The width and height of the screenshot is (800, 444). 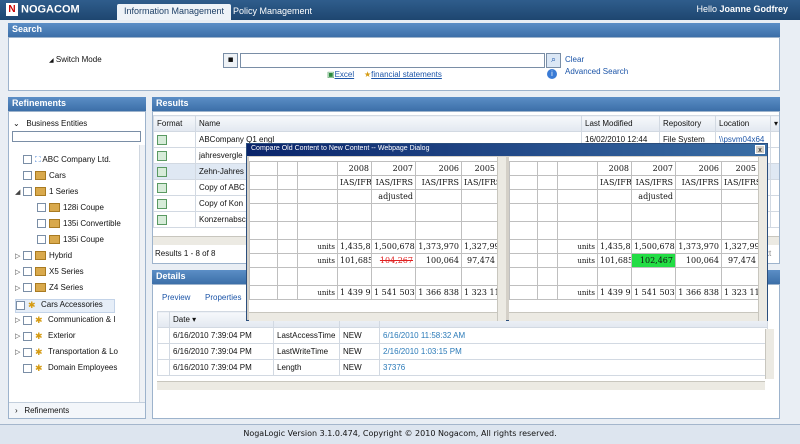 I want to click on new-pane-vertical-scrollbar, so click(x=762, y=239).